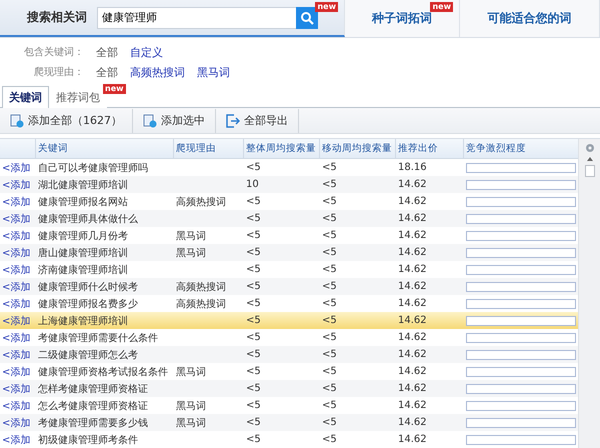 Image resolution: width=600 pixels, height=448 pixels. I want to click on table-row: <添加 考健康管理师需要多少钱 黑马词 <5 <5 14.62, so click(289, 422).